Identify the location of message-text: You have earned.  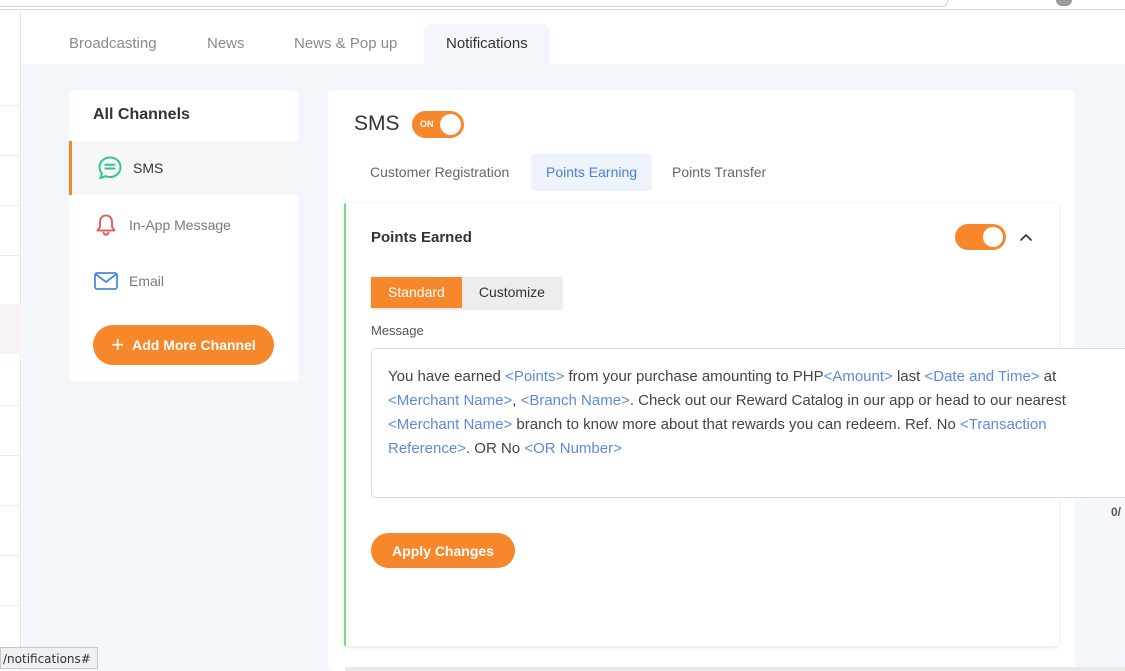
(447, 376).